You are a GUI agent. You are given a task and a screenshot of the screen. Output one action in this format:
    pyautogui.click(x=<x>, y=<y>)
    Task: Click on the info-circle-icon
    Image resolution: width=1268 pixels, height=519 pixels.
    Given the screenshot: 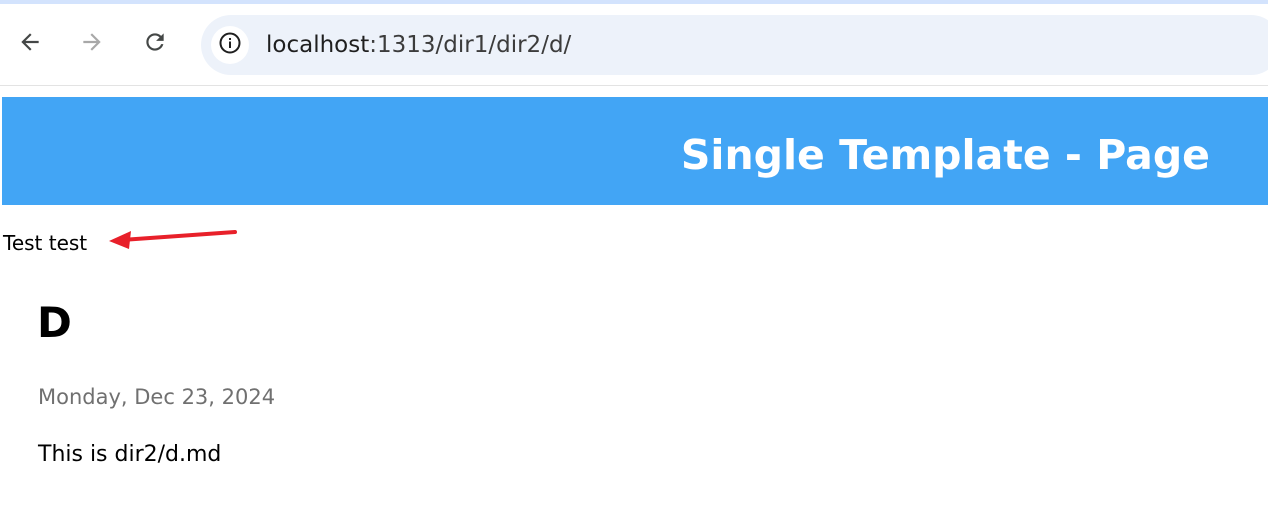 What is the action you would take?
    pyautogui.click(x=230, y=45)
    